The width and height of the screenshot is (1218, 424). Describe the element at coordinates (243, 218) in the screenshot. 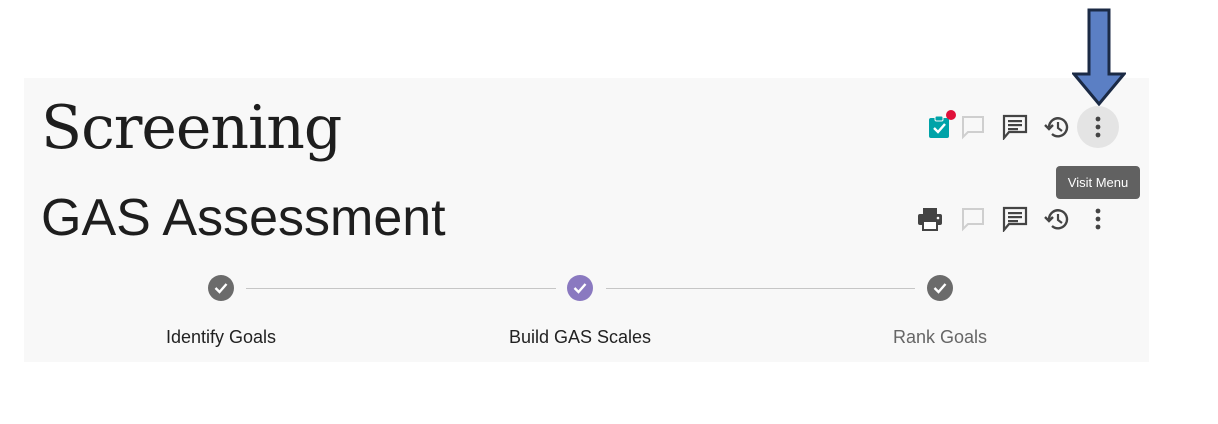

I see `form-title: GAS Assessment` at that location.